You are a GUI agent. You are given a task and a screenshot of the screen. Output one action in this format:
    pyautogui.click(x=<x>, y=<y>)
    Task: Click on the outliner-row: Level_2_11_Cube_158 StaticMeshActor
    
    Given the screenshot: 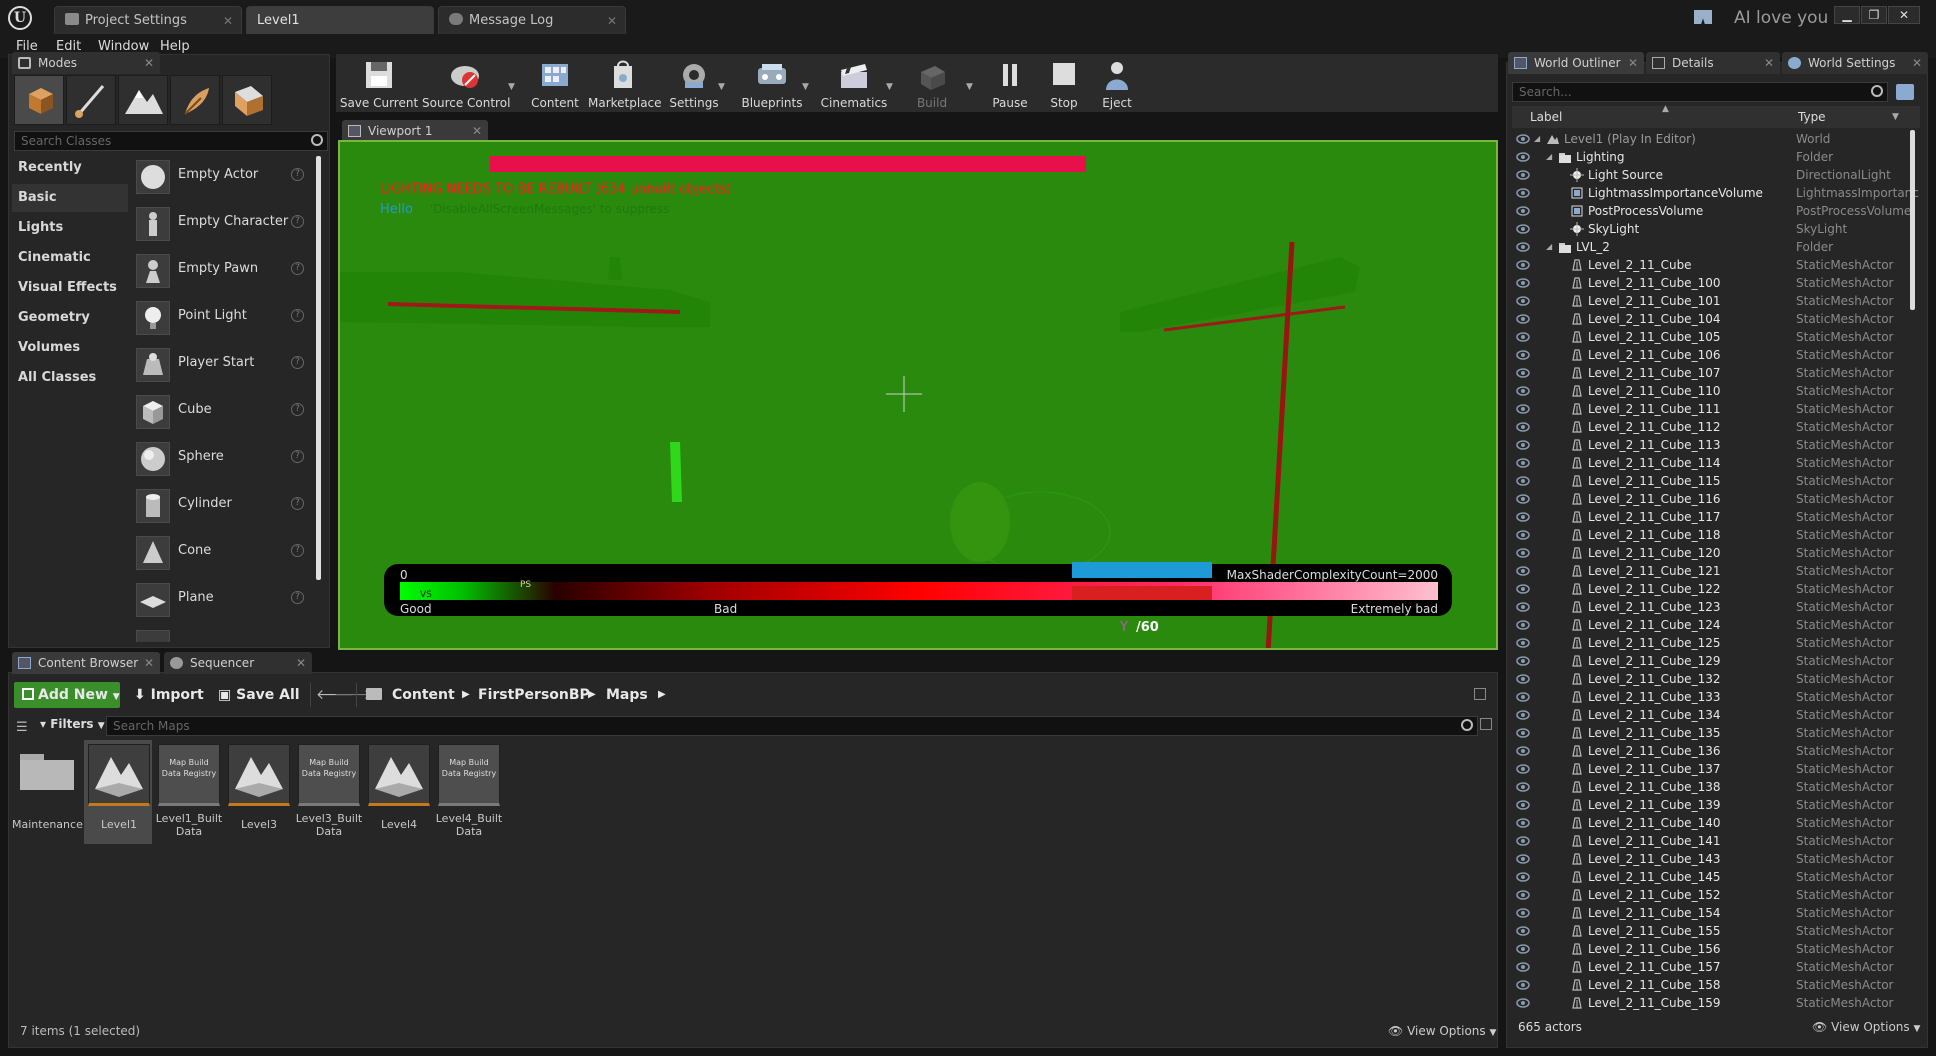 What is the action you would take?
    pyautogui.click(x=1716, y=985)
    